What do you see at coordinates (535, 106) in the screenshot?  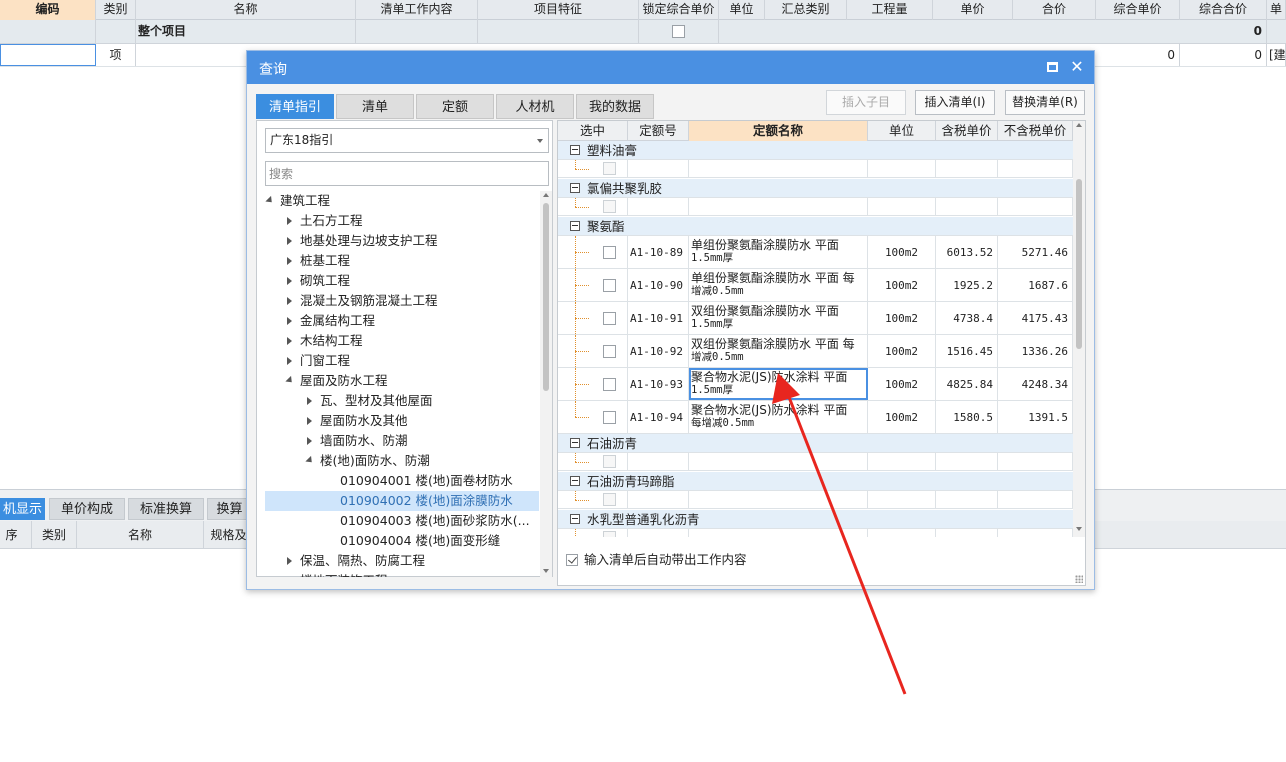 I see `tab-labor-material: 人材机` at bounding box center [535, 106].